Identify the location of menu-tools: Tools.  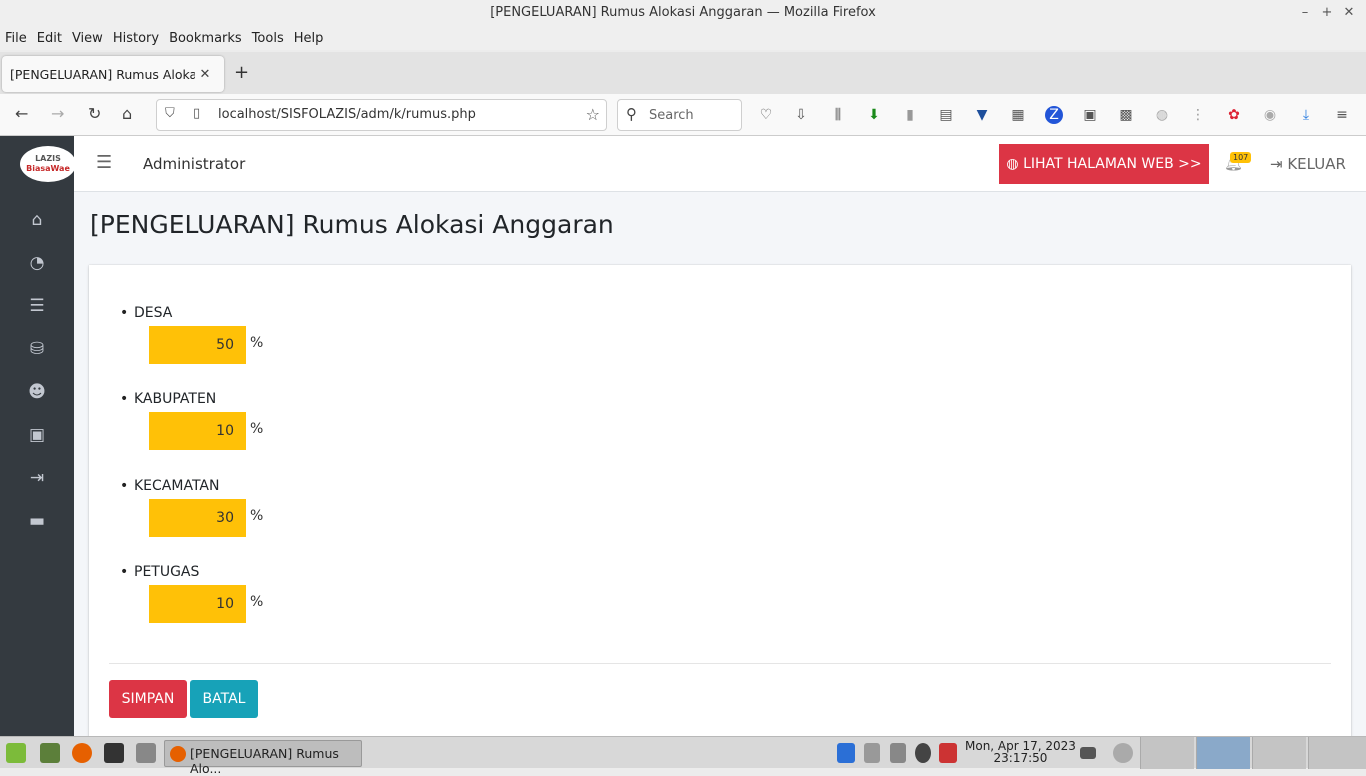
(268, 38).